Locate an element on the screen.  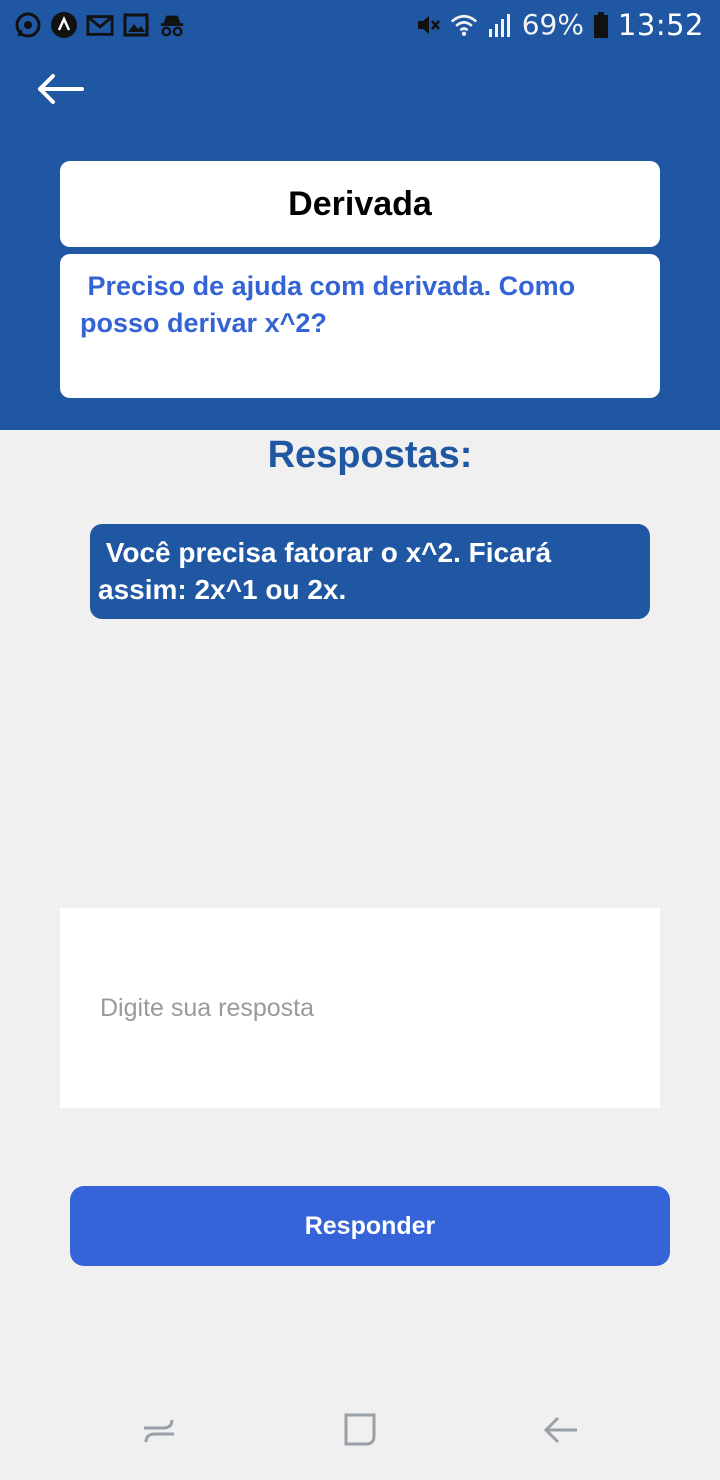
reply-button-label: Responder is located at coordinates (370, 1225).